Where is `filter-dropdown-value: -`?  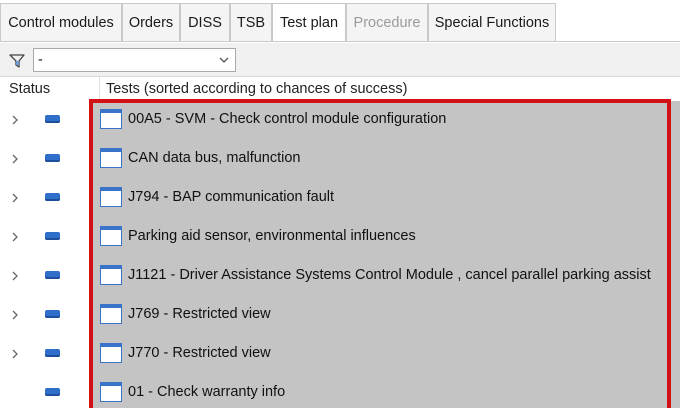 filter-dropdown-value: - is located at coordinates (40, 60).